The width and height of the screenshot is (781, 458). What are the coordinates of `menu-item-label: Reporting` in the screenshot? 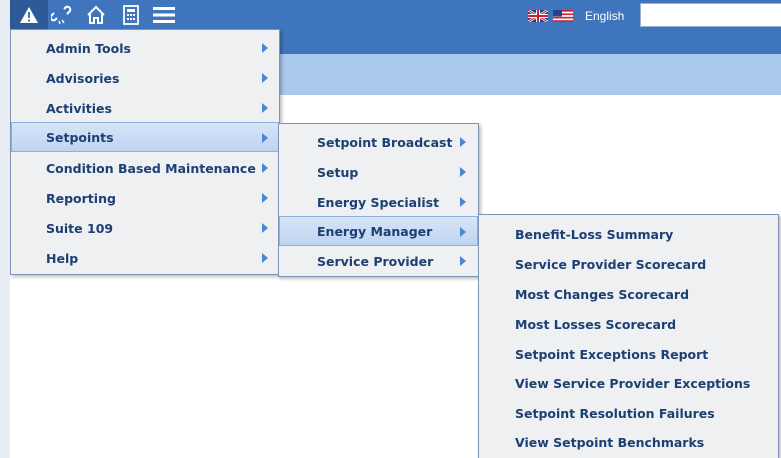 It's located at (81, 198).